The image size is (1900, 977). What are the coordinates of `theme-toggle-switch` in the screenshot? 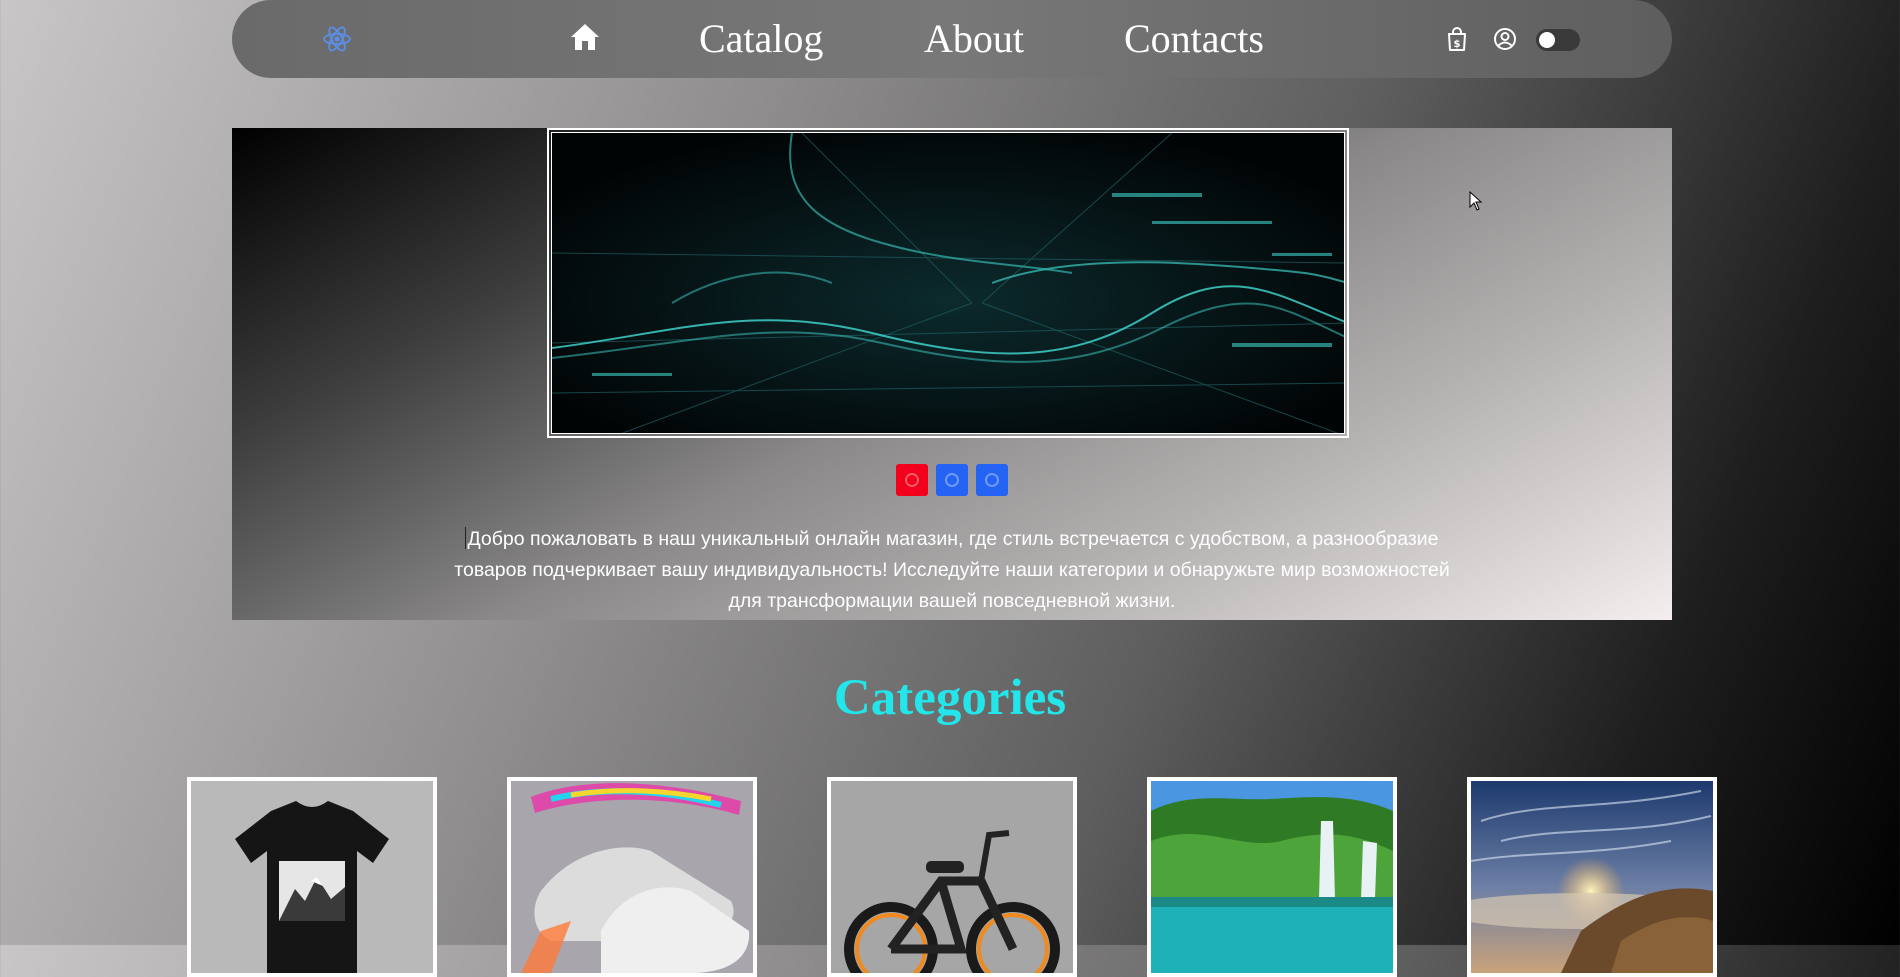 It's located at (1558, 40).